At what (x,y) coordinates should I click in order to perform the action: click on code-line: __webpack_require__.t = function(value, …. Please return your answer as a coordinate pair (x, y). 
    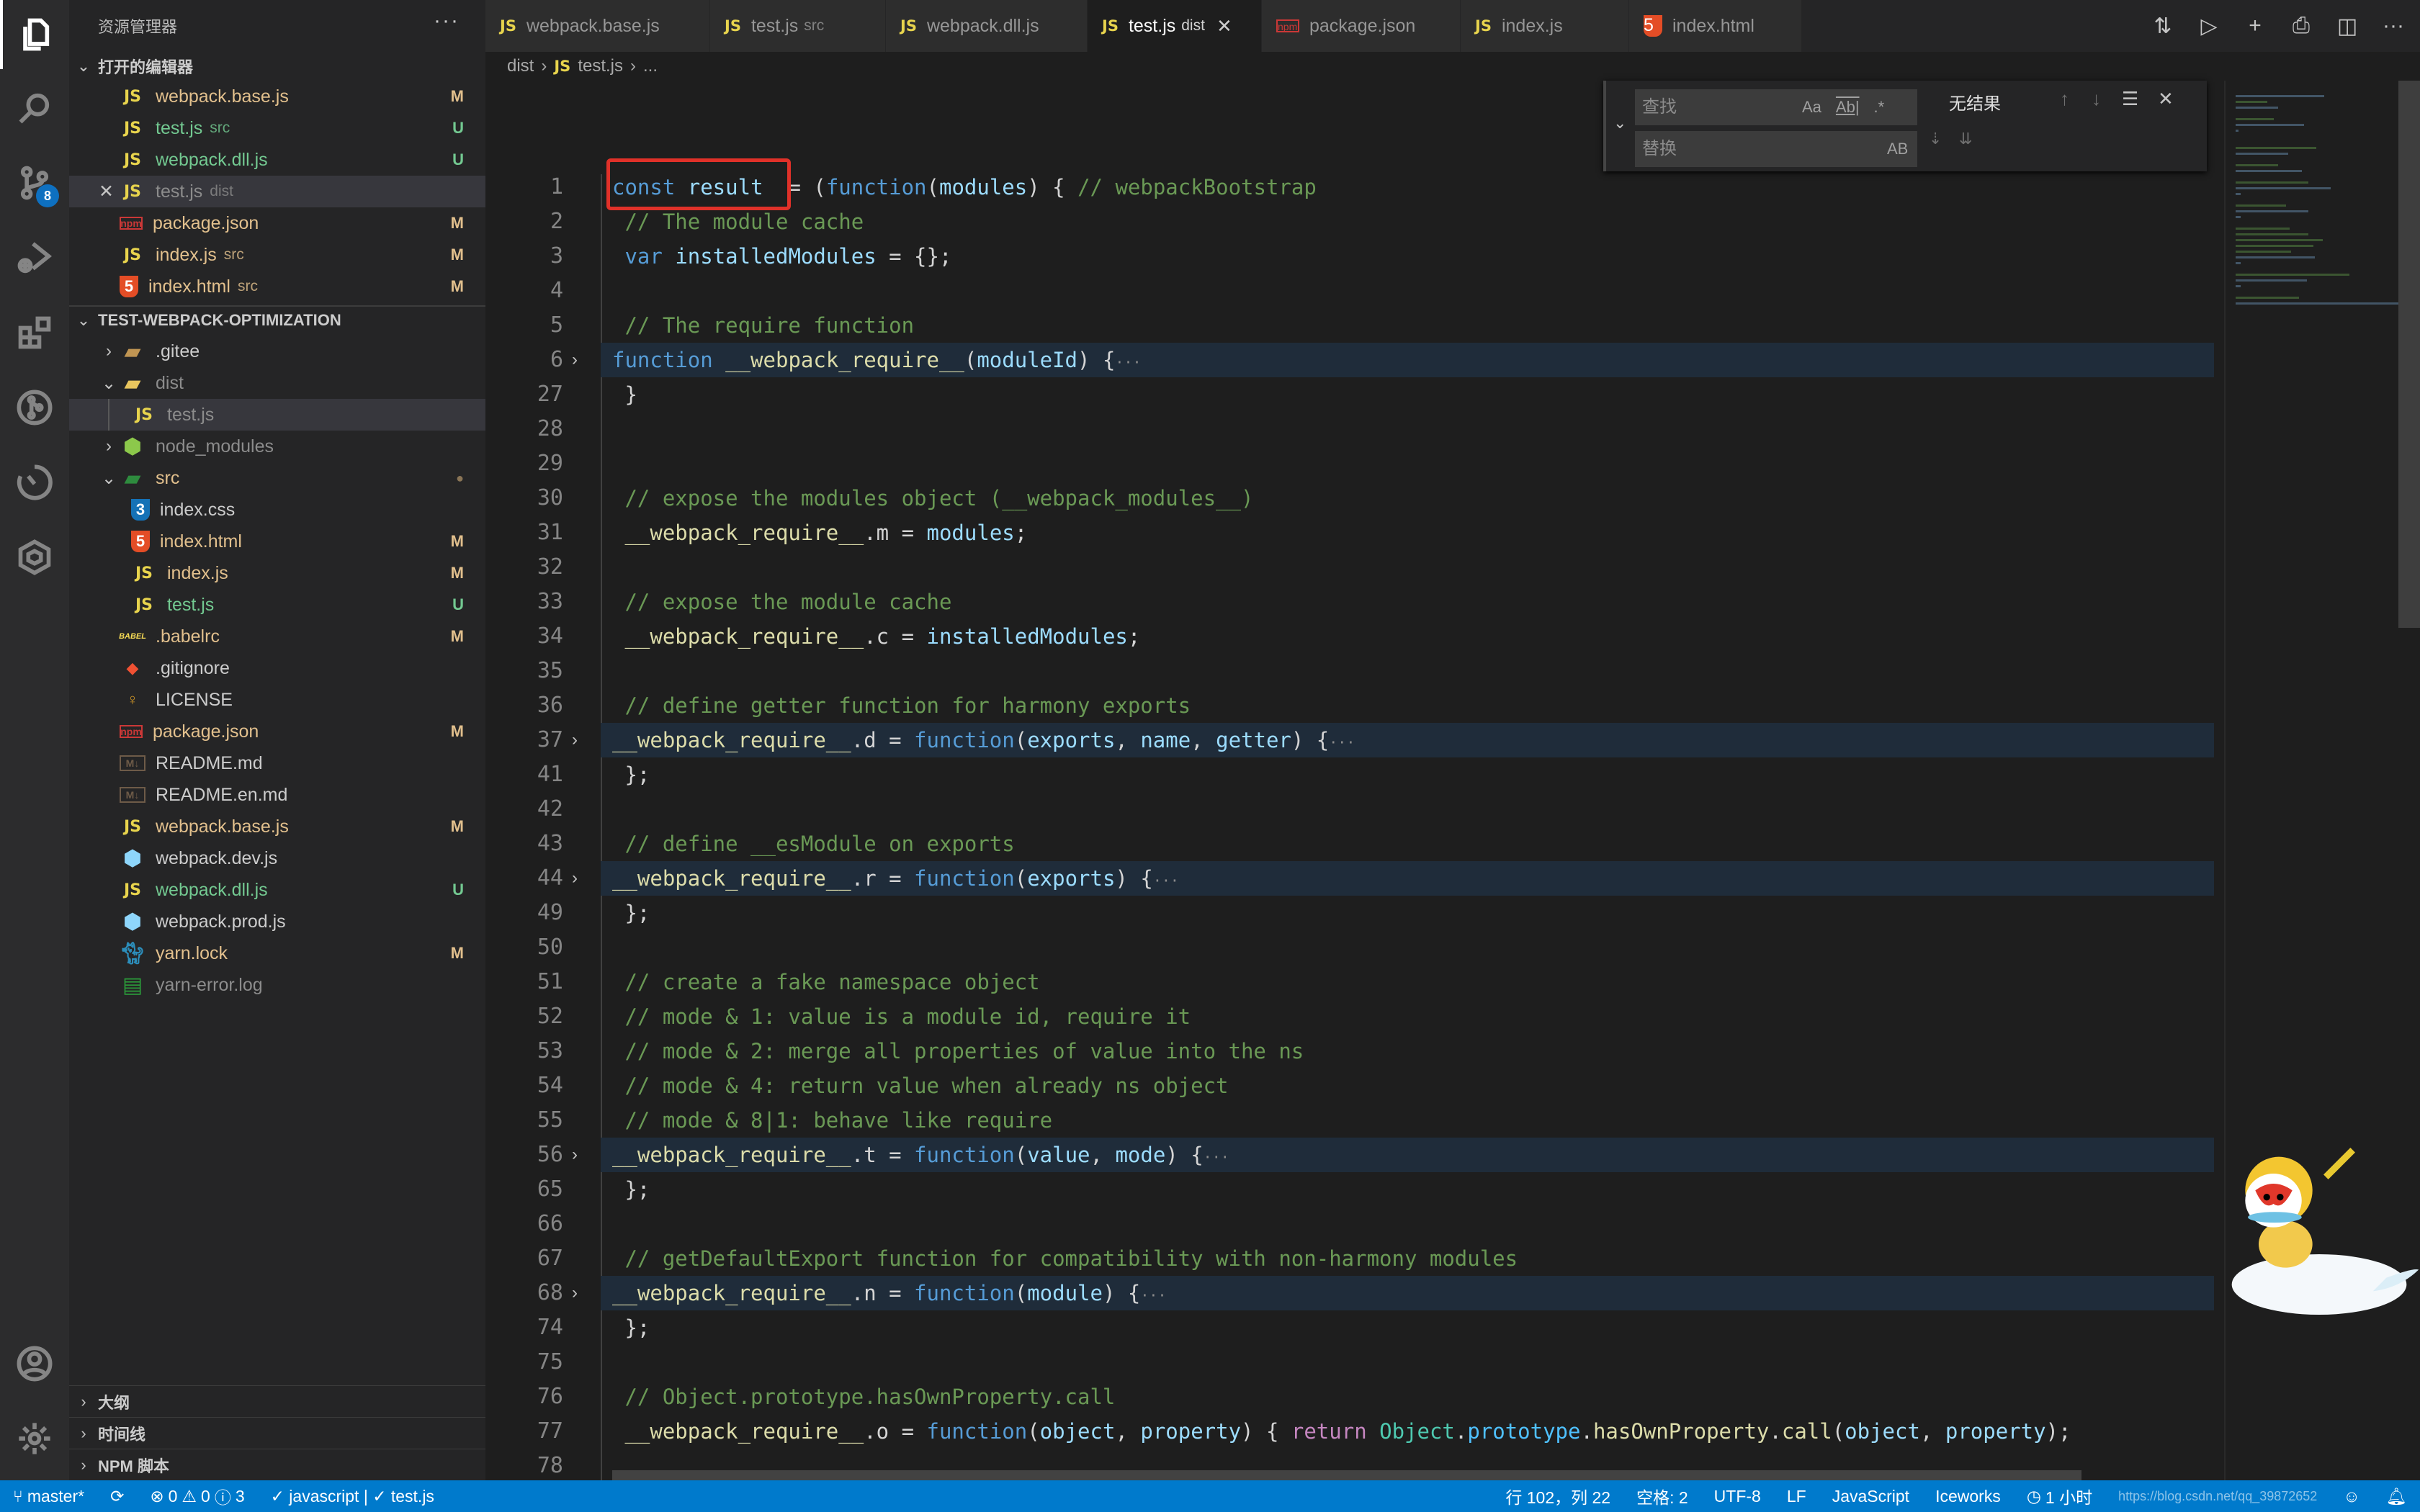
    Looking at the image, I should click on (1407, 1155).